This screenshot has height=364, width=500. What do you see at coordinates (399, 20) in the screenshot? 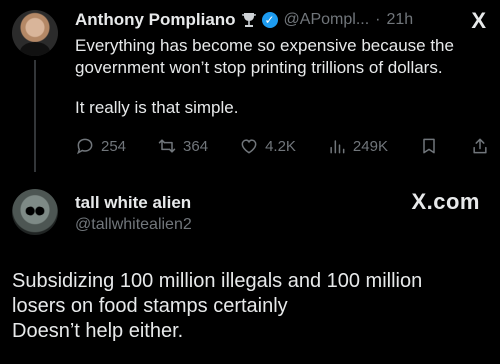
I see `tweet-time: 21h` at bounding box center [399, 20].